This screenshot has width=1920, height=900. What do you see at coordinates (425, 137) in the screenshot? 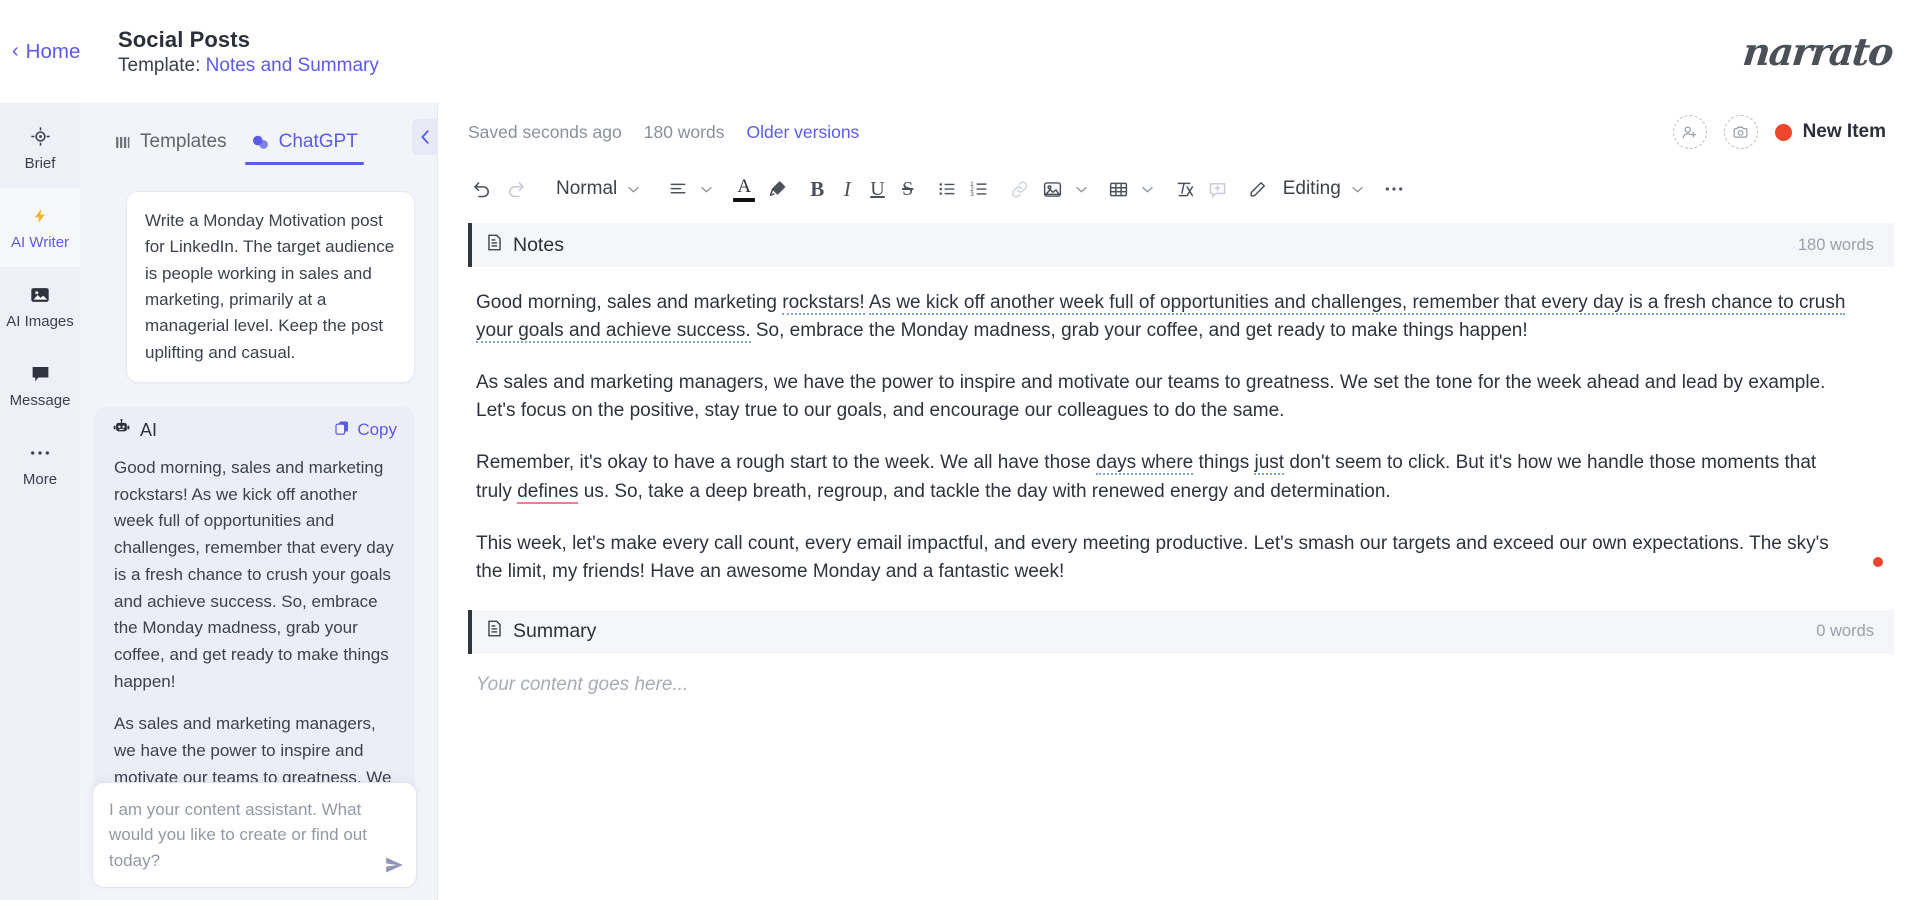
I see `collapse-panel-button` at bounding box center [425, 137].